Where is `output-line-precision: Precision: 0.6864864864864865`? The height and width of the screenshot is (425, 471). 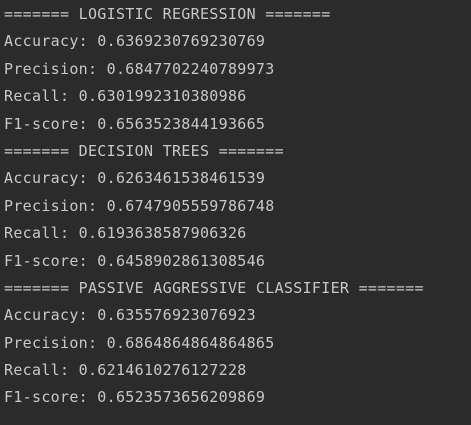 output-line-precision: Precision: 0.6864864864864865 is located at coordinates (139, 342).